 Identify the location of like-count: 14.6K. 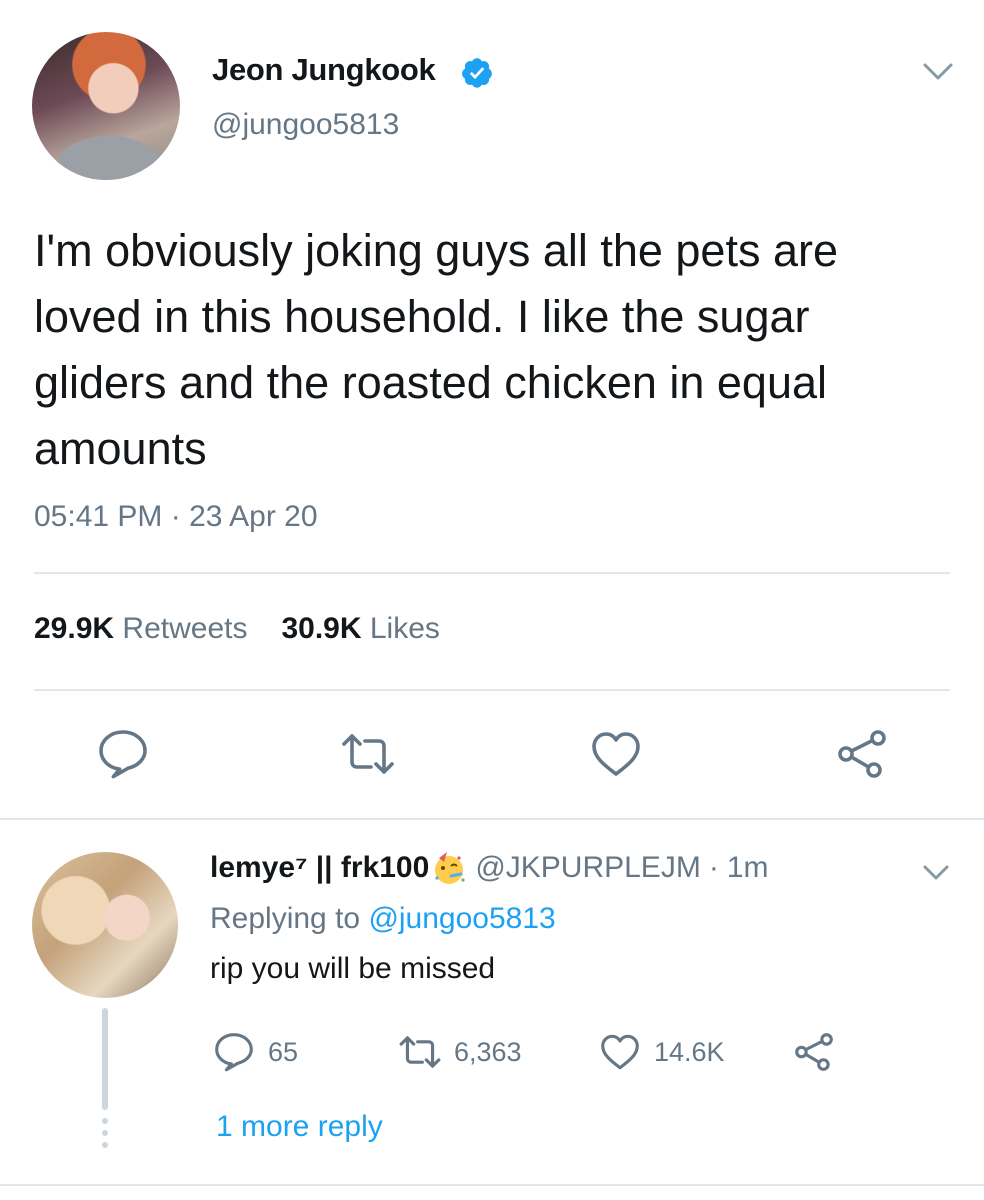
(689, 1051).